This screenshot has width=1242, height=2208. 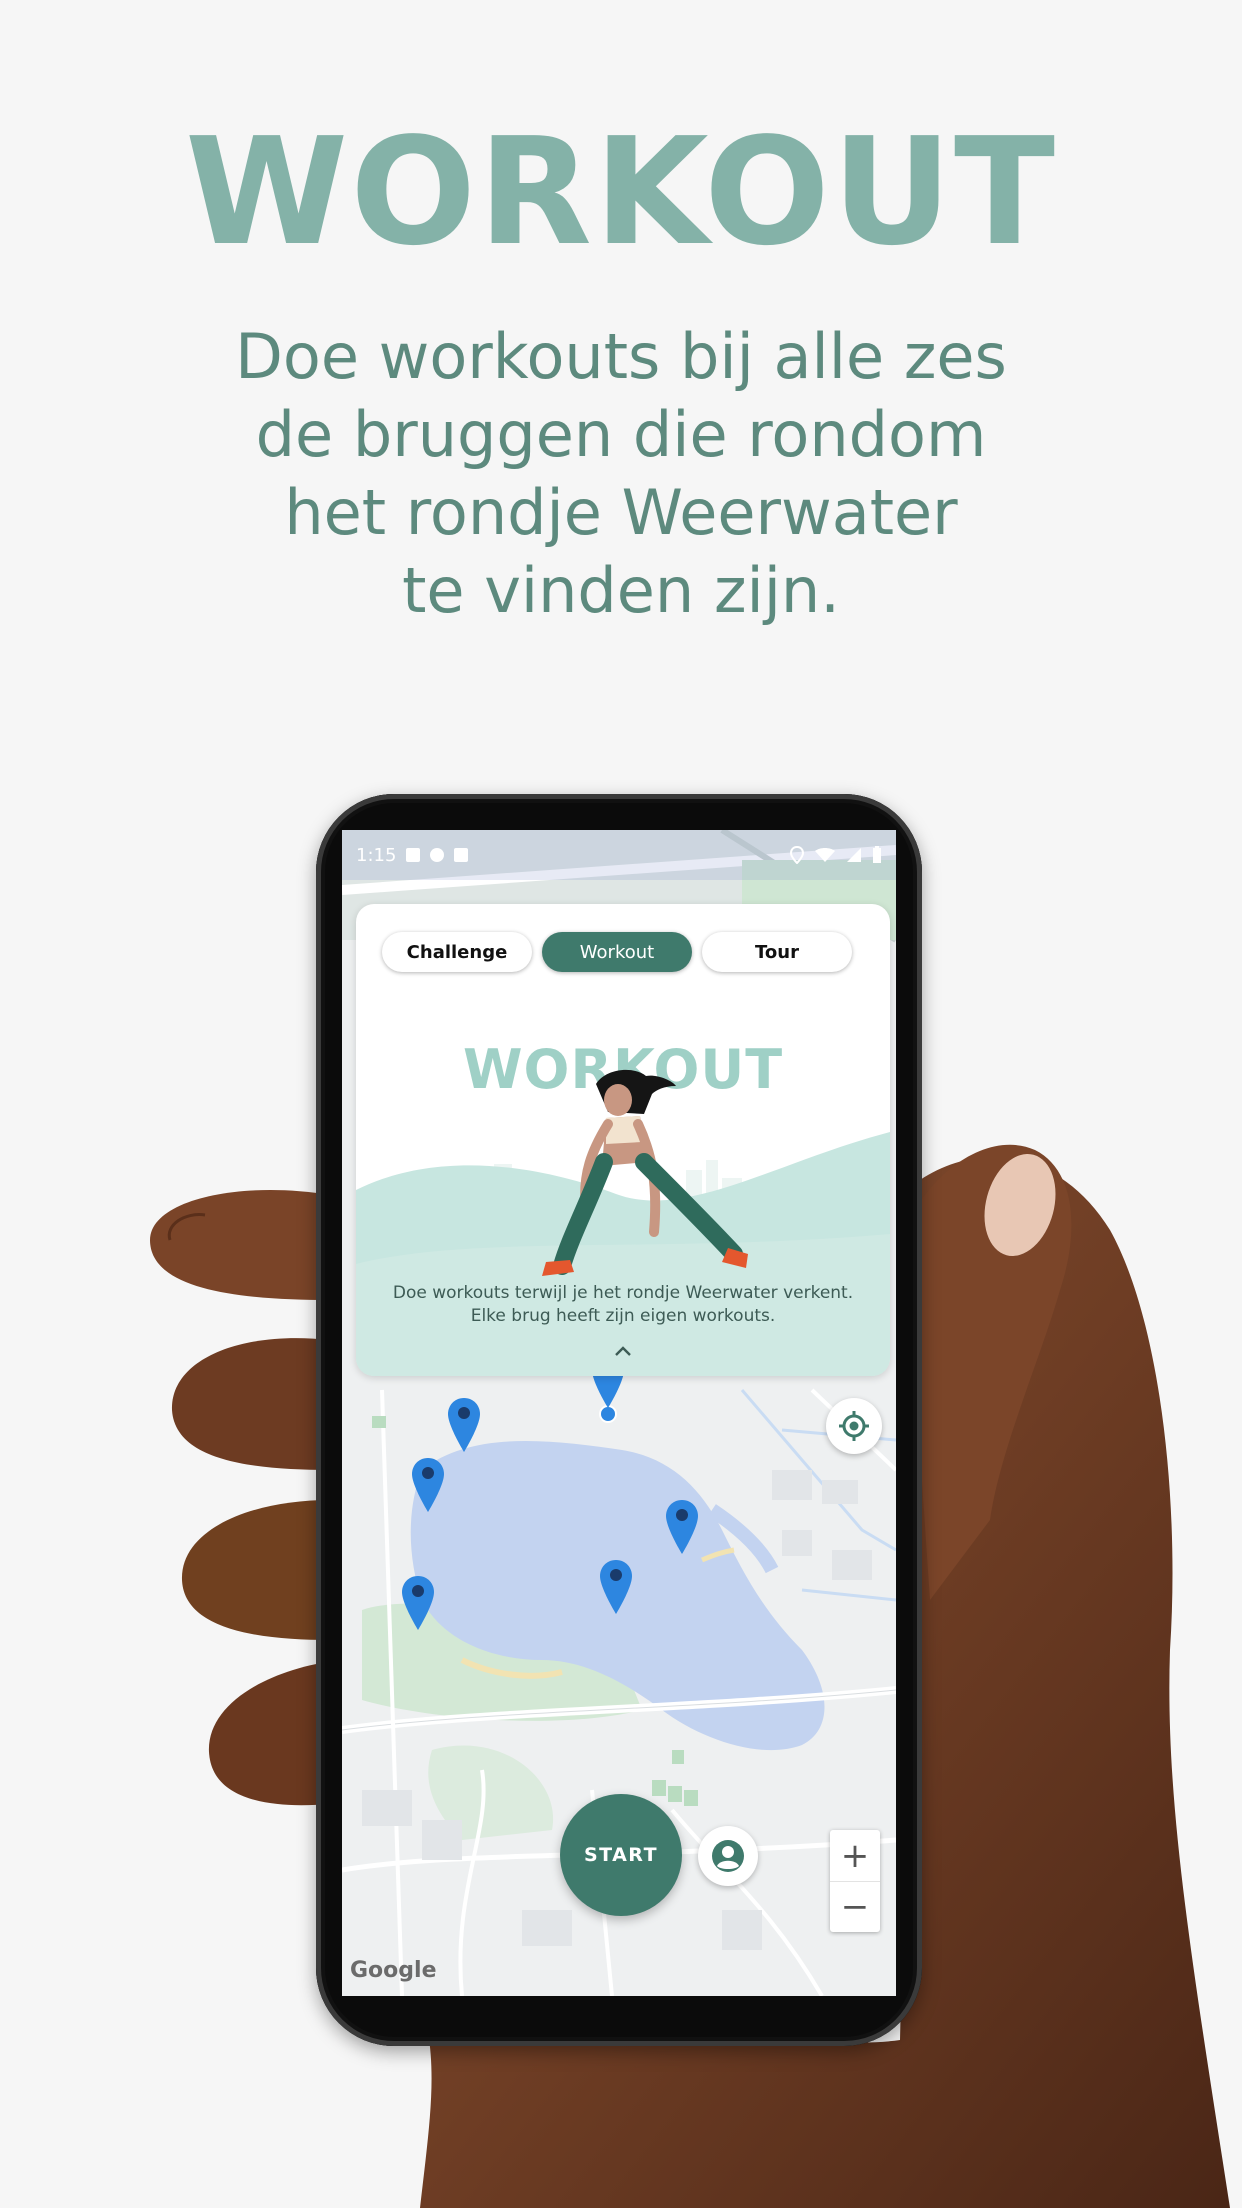 What do you see at coordinates (393, 1970) in the screenshot?
I see `google-attribution: Google` at bounding box center [393, 1970].